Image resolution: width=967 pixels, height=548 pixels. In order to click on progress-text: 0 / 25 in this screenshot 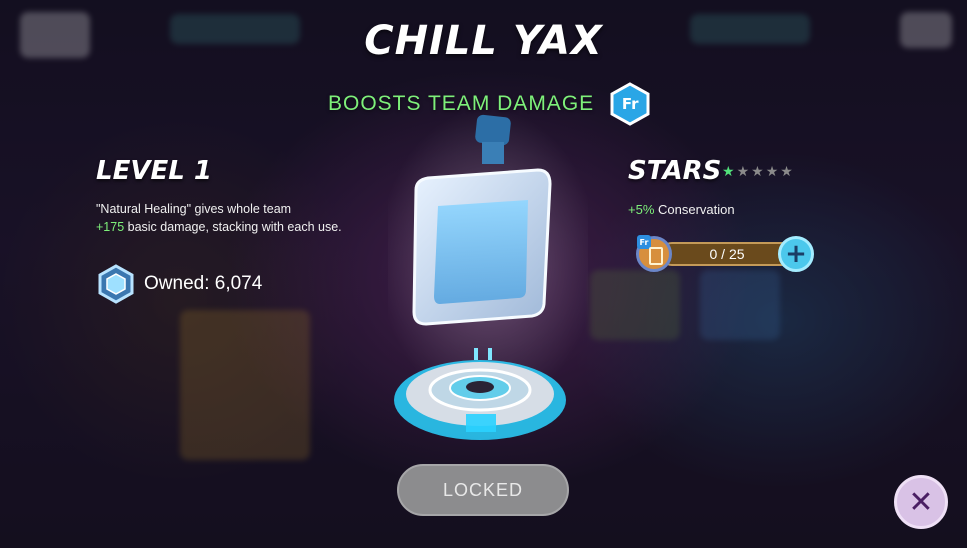, I will do `click(727, 254)`.